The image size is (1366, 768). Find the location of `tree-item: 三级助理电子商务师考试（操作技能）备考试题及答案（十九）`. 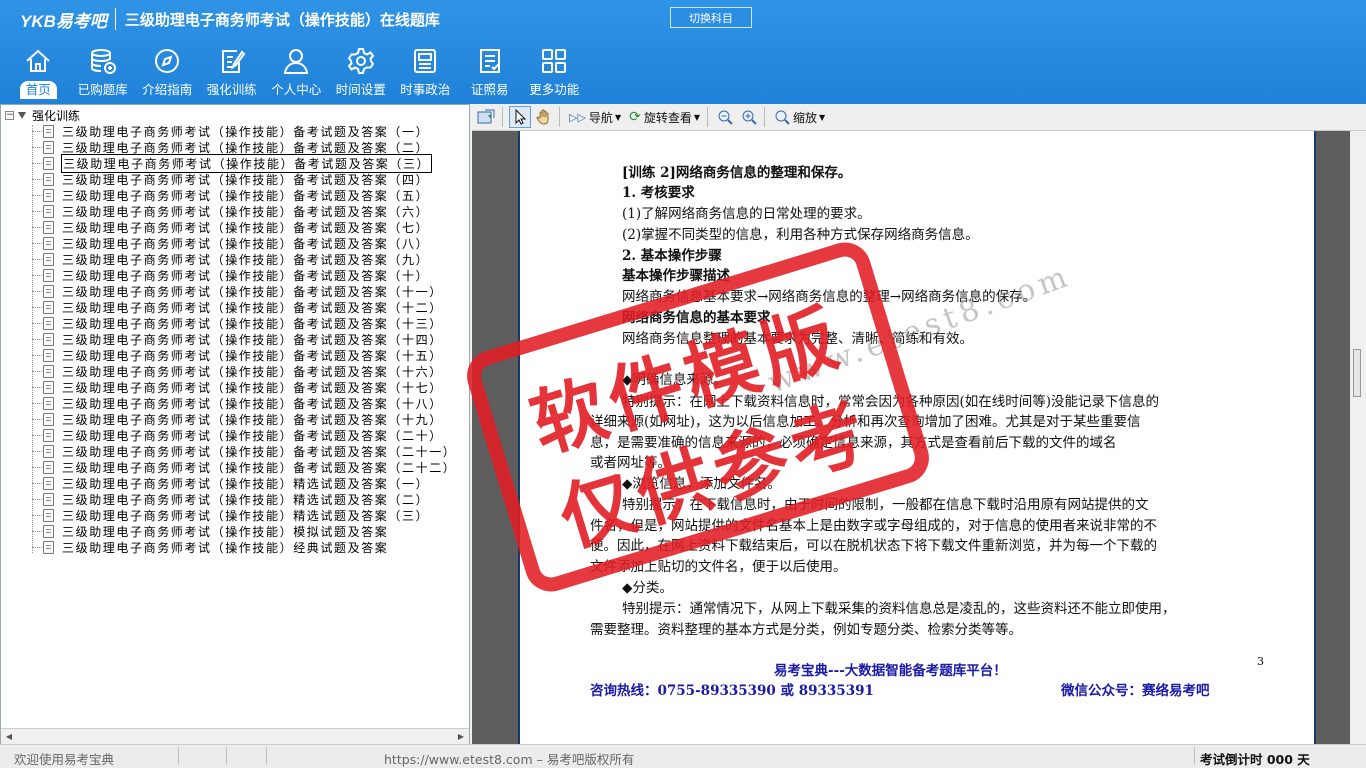

tree-item: 三级助理电子商务师考试（操作技能）备考试题及答案（十九） is located at coordinates (238, 419).